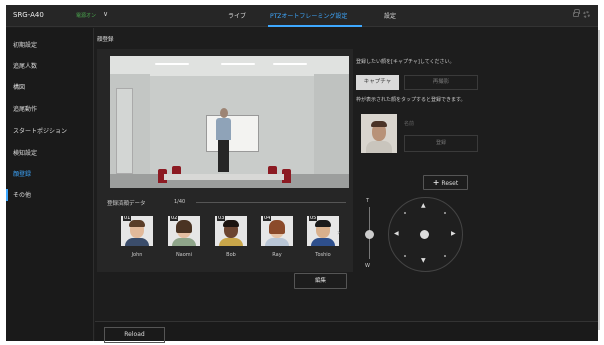  What do you see at coordinates (599, 180) in the screenshot?
I see `page-scrollbar` at bounding box center [599, 180].